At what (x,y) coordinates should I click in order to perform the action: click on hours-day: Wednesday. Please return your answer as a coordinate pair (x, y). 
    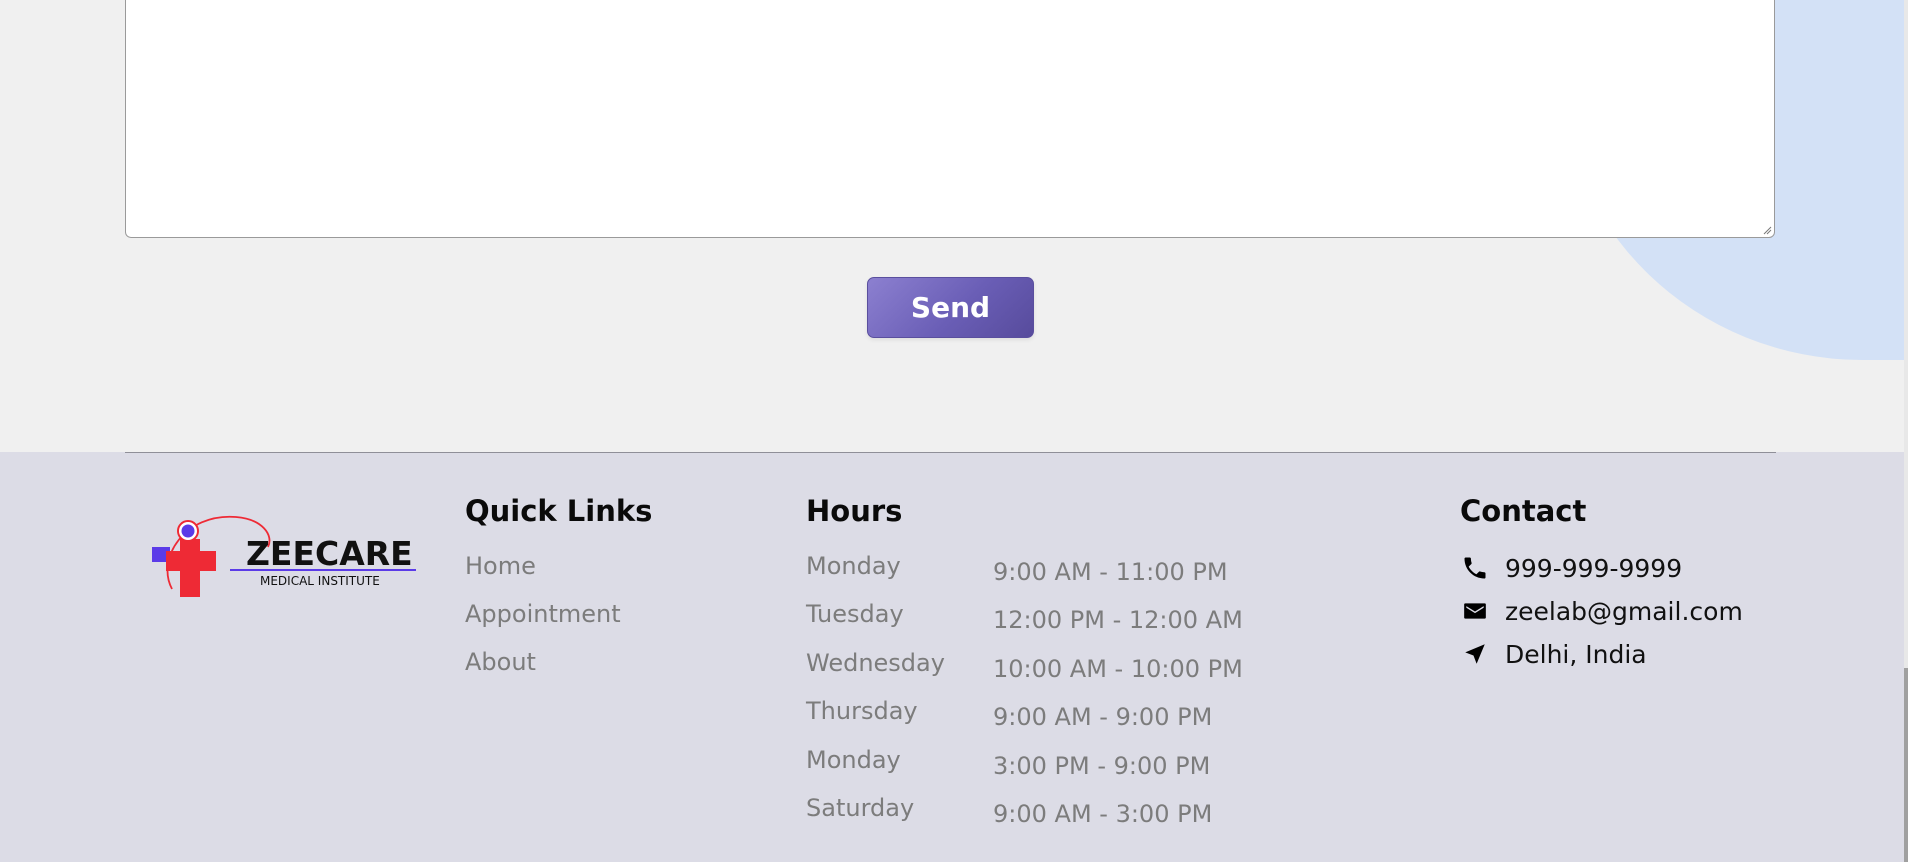
    Looking at the image, I should click on (875, 663).